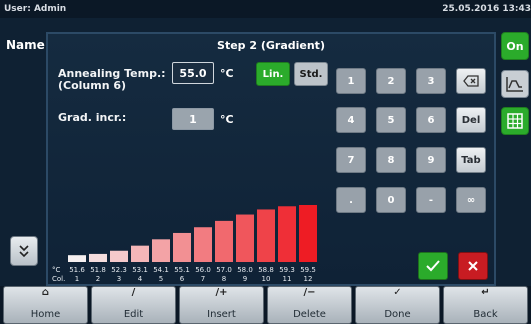 This screenshot has height=324, width=531. Describe the element at coordinates (140, 270) in the screenshot. I see `chart-value-label: 53.1` at that location.